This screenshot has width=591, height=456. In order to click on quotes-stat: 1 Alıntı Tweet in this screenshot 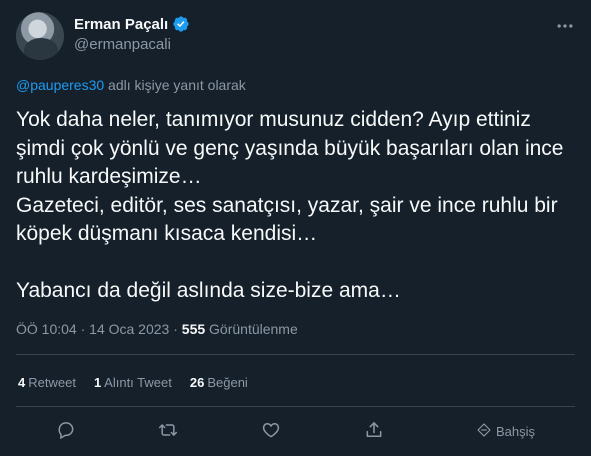, I will do `click(133, 382)`.